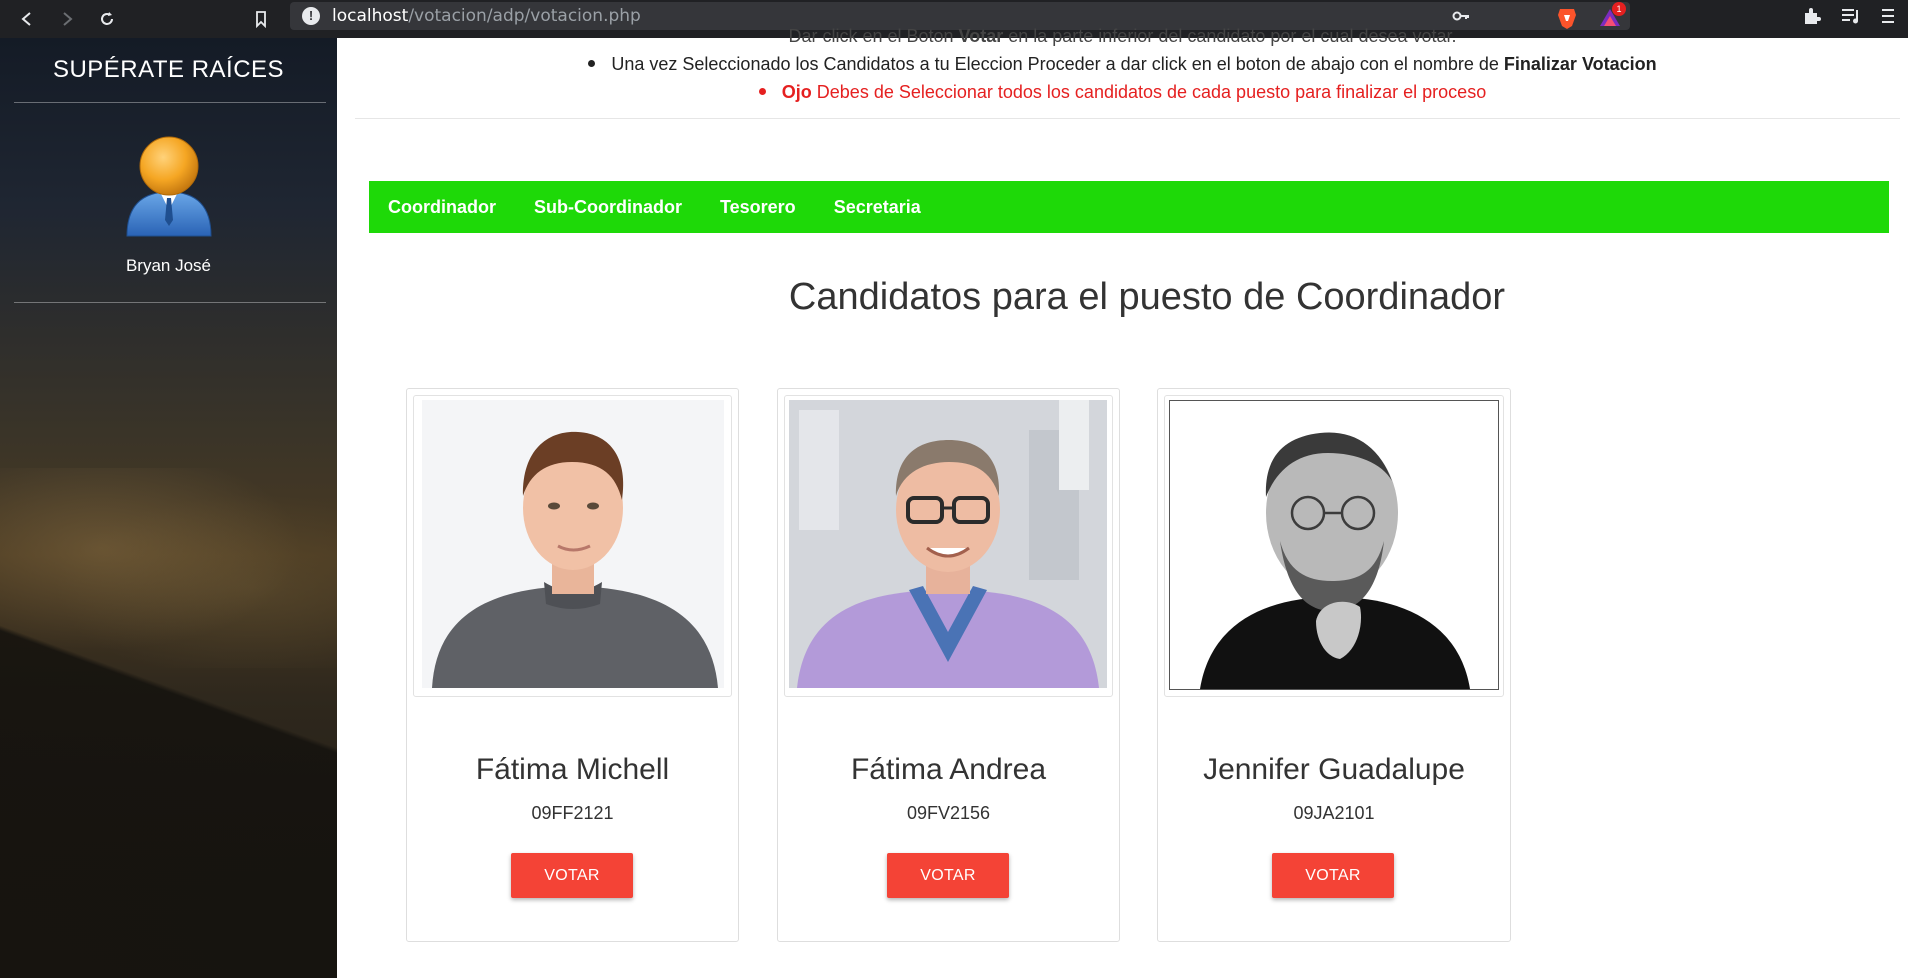 The width and height of the screenshot is (1908, 978). Describe the element at coordinates (1334, 813) in the screenshot. I see `candidate-code: 09JA2101` at that location.